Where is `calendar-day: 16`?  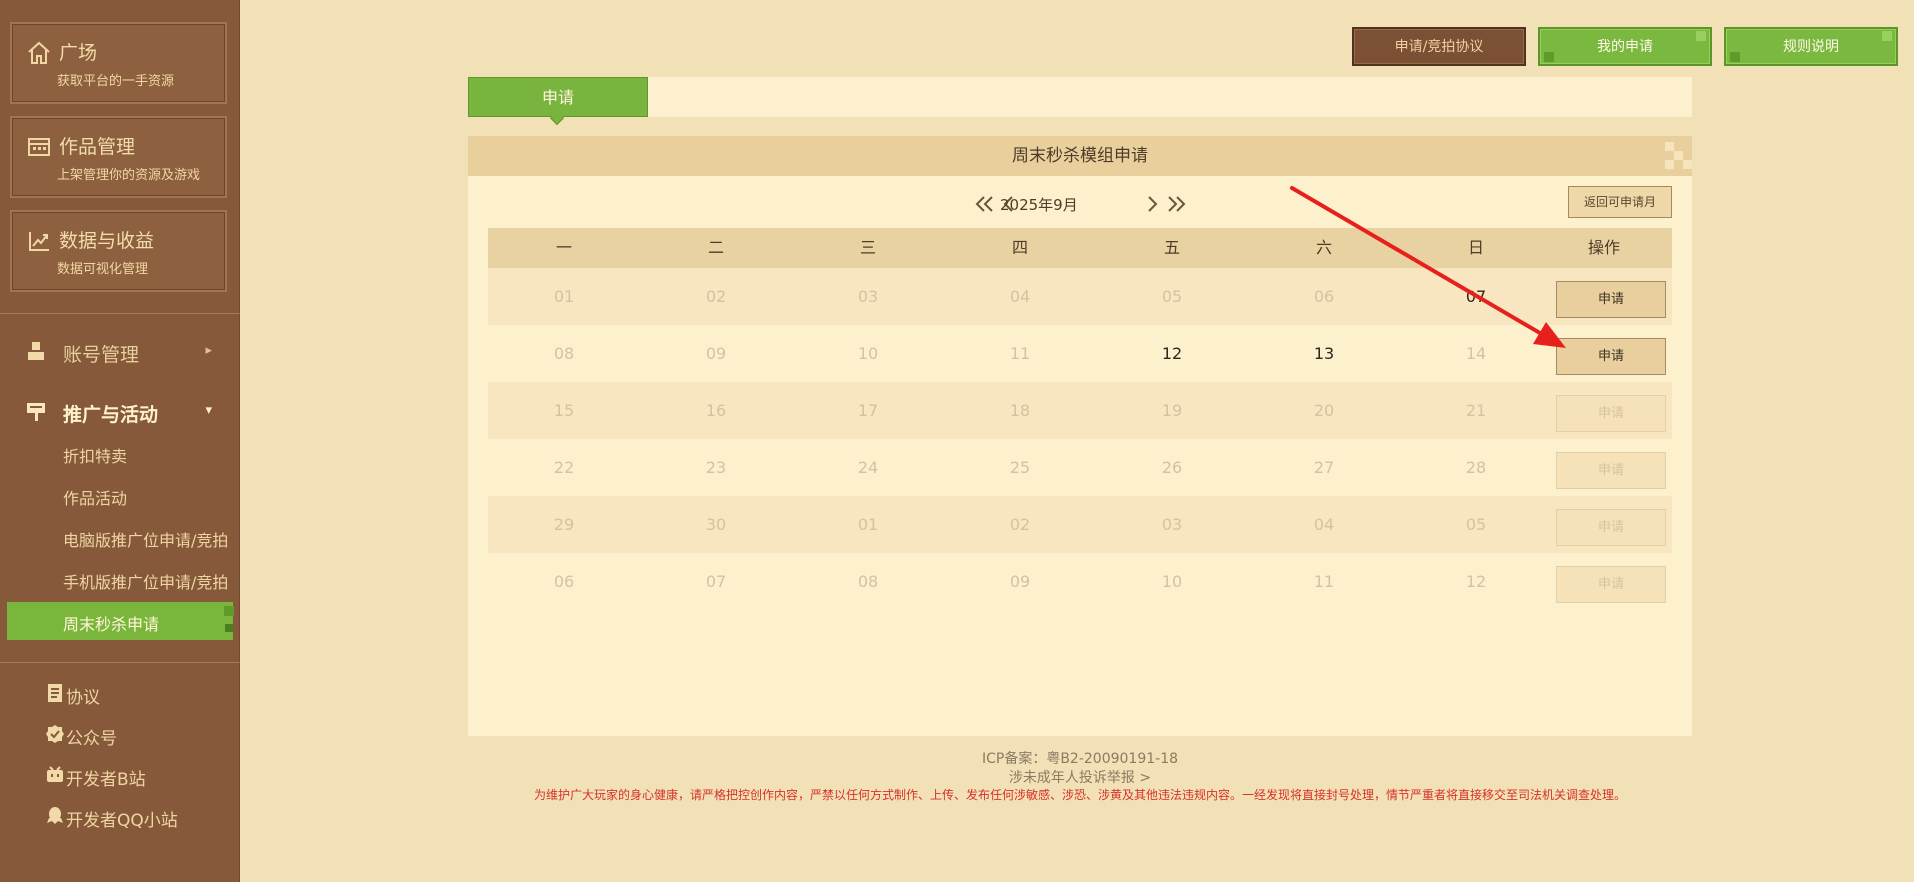
calendar-day: 16 is located at coordinates (716, 410).